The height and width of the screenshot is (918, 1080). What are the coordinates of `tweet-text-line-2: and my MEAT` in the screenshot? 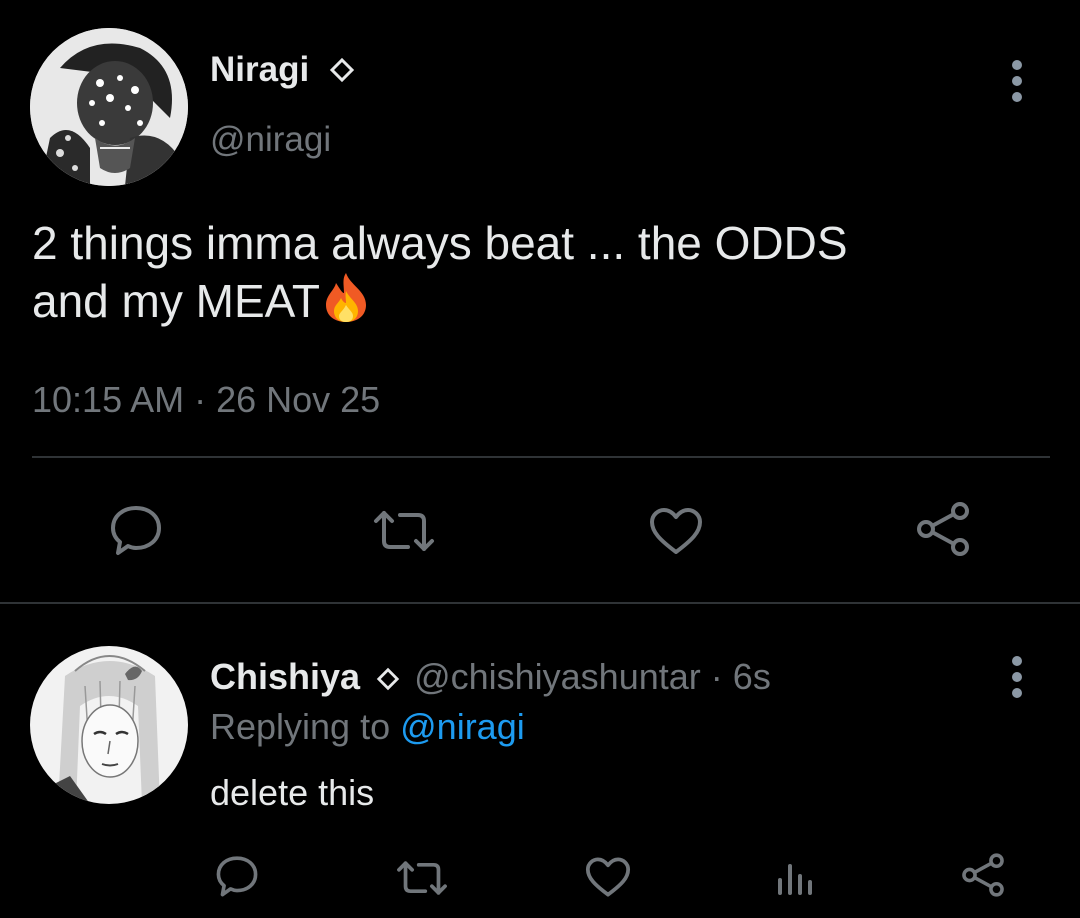 It's located at (440, 303).